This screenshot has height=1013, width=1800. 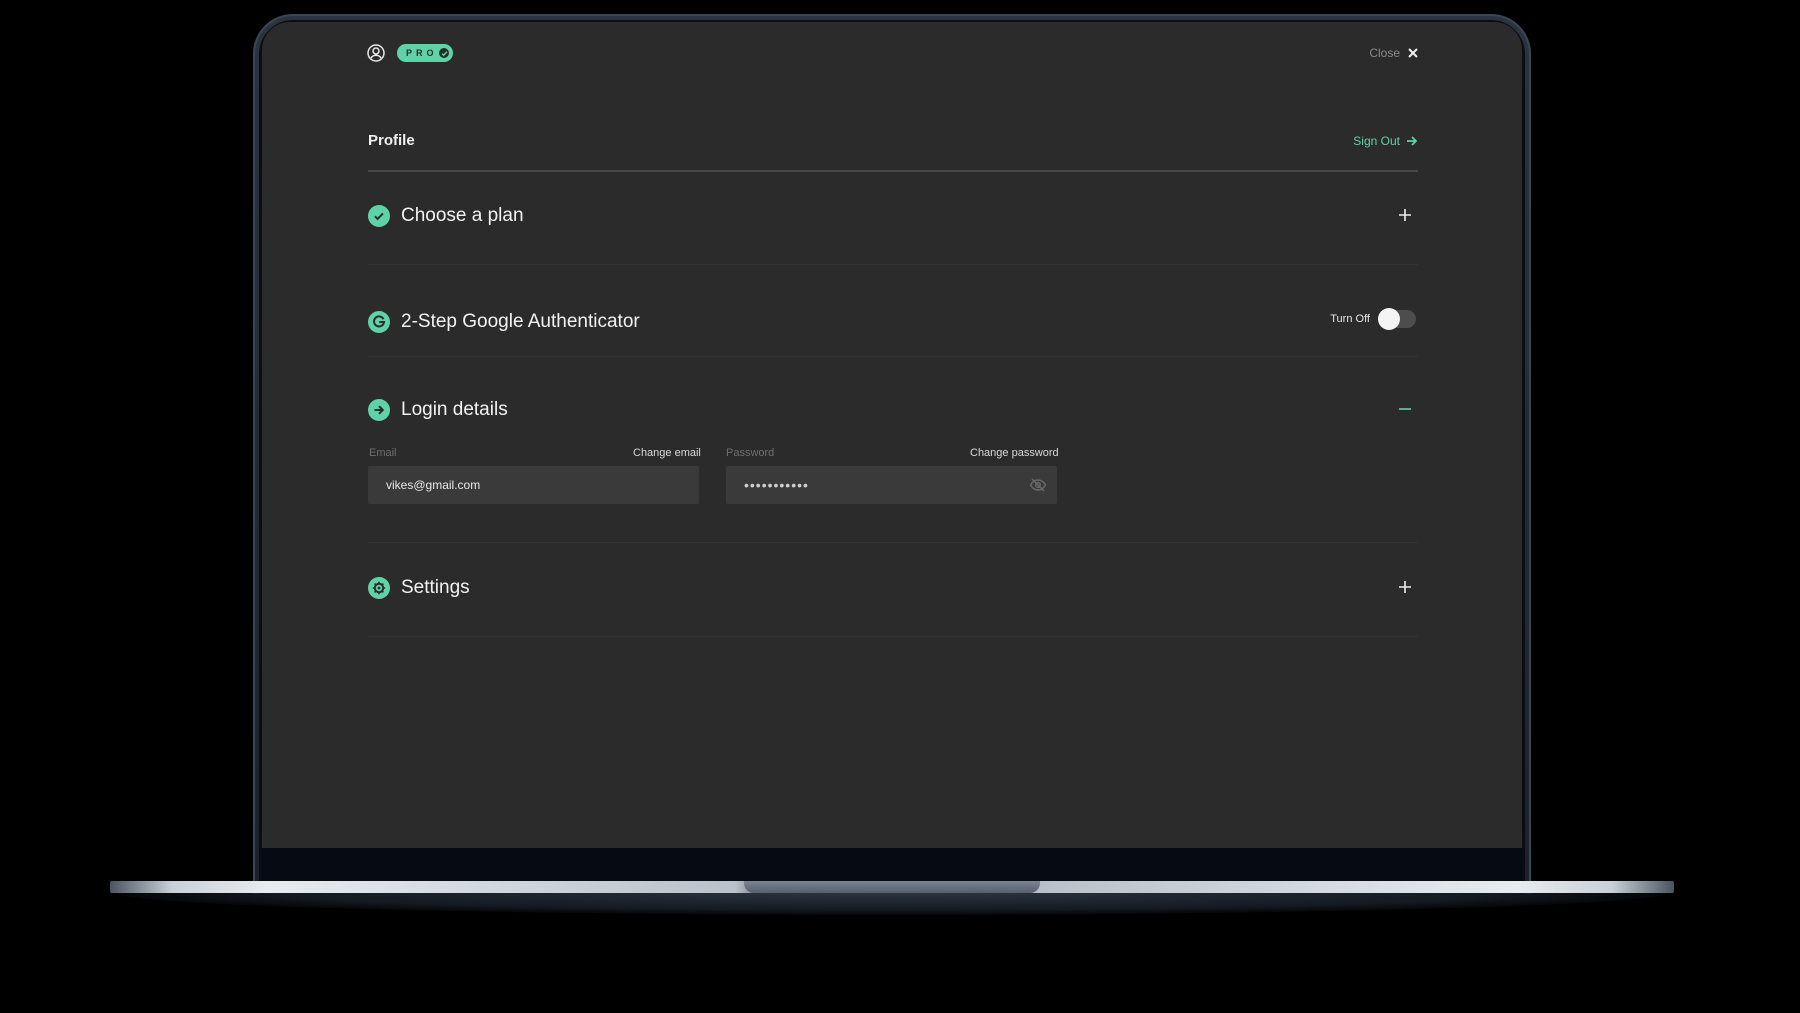 What do you see at coordinates (893, 321) in the screenshot?
I see `authenticator-section-header: 2-Step Google Authenticator Turn Off` at bounding box center [893, 321].